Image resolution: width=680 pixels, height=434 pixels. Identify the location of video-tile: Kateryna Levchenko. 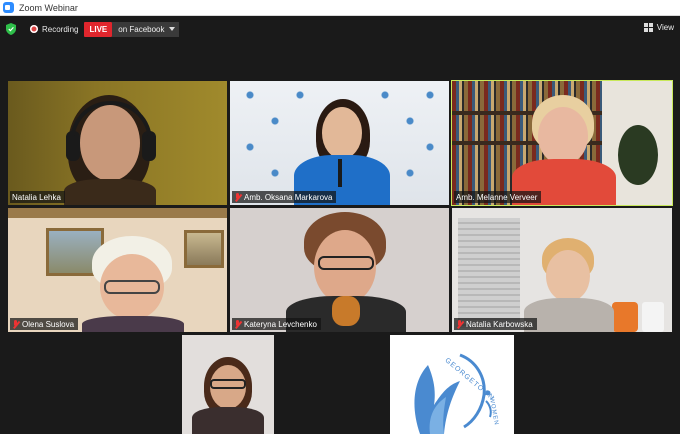
(339, 270).